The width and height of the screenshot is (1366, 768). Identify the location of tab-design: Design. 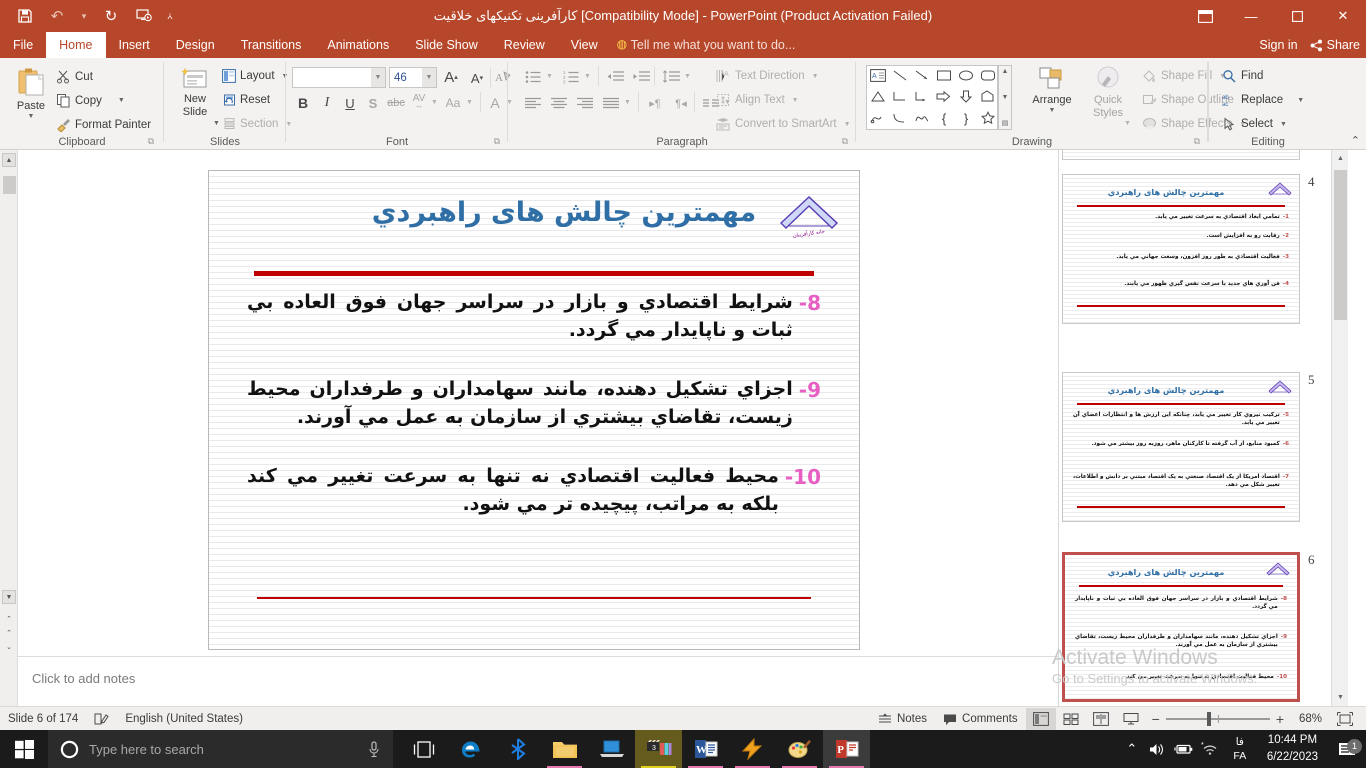
(195, 45).